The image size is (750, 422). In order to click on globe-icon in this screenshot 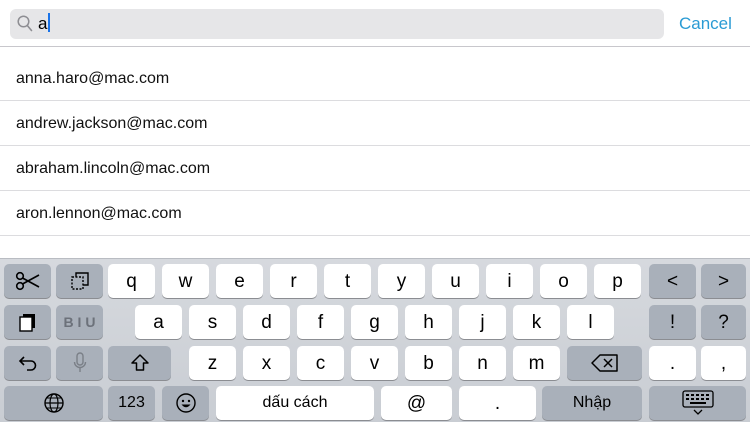, I will do `click(54, 403)`.